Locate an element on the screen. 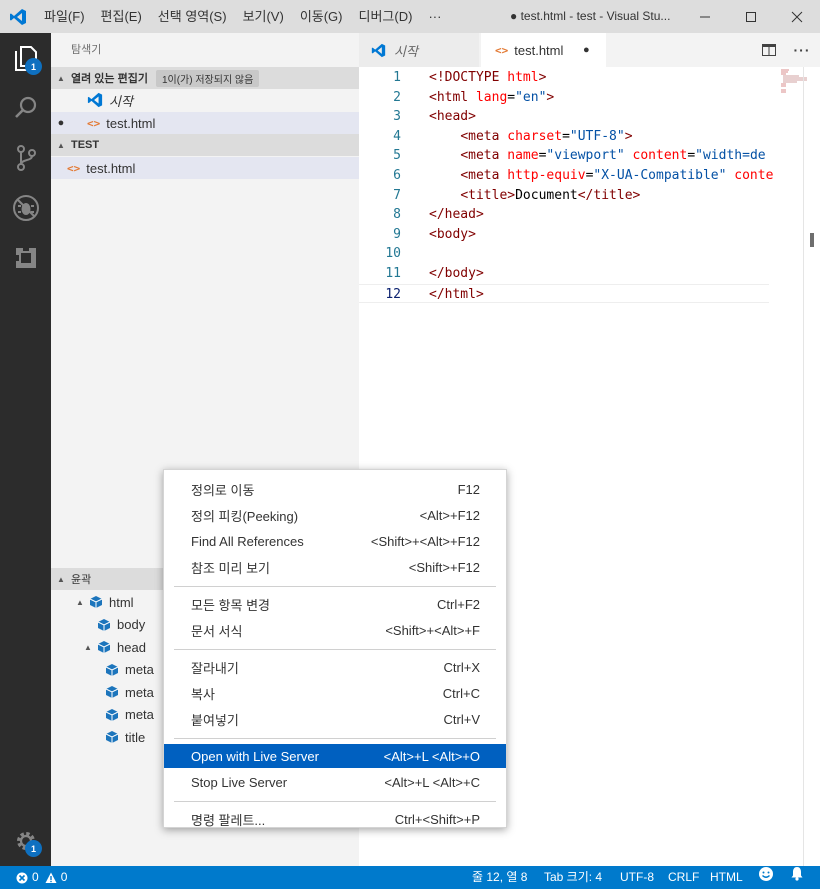  context-menu-item: 참조 미리 보기 <Shift>+F12 is located at coordinates (335, 567).